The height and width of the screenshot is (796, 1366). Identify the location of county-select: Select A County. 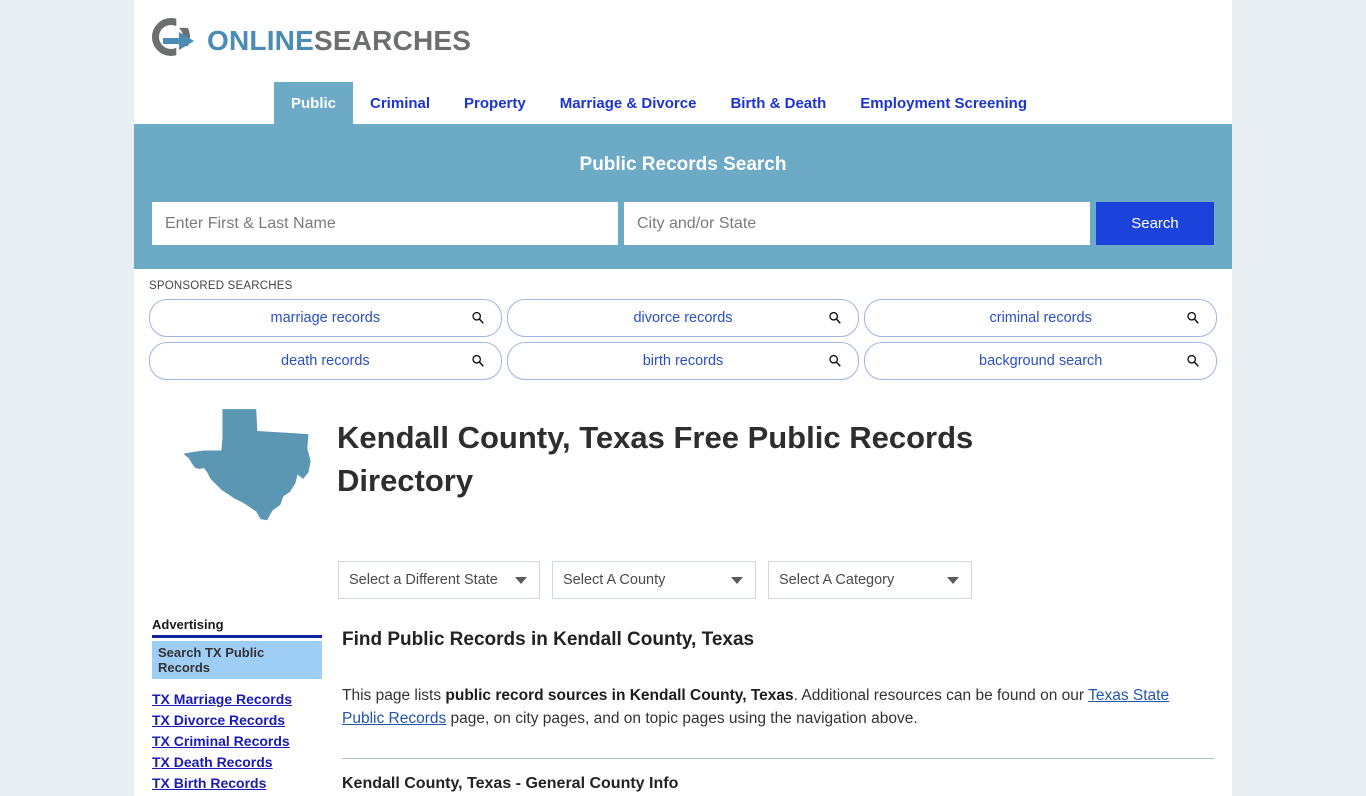
(654, 580).